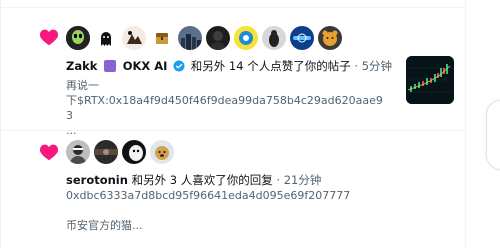 The image size is (500, 248). I want to click on art-avatar-icon, so click(134, 38).